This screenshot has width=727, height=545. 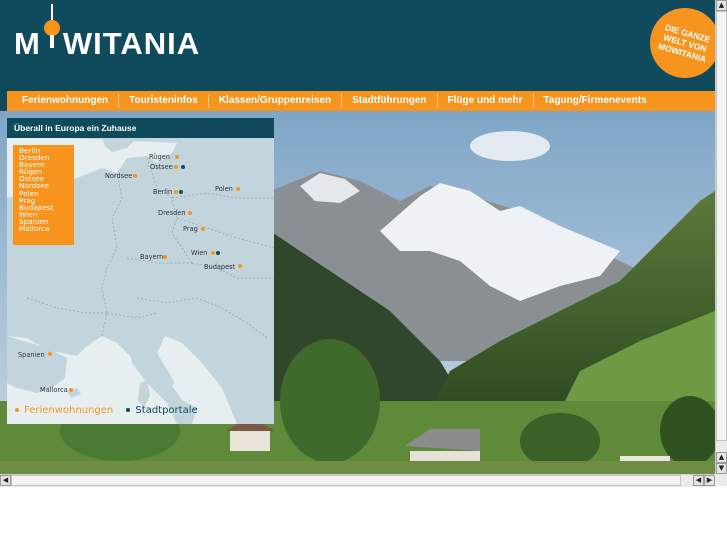 What do you see at coordinates (140, 128) in the screenshot?
I see `map-title: Überall in Europa ein Zuhause` at bounding box center [140, 128].